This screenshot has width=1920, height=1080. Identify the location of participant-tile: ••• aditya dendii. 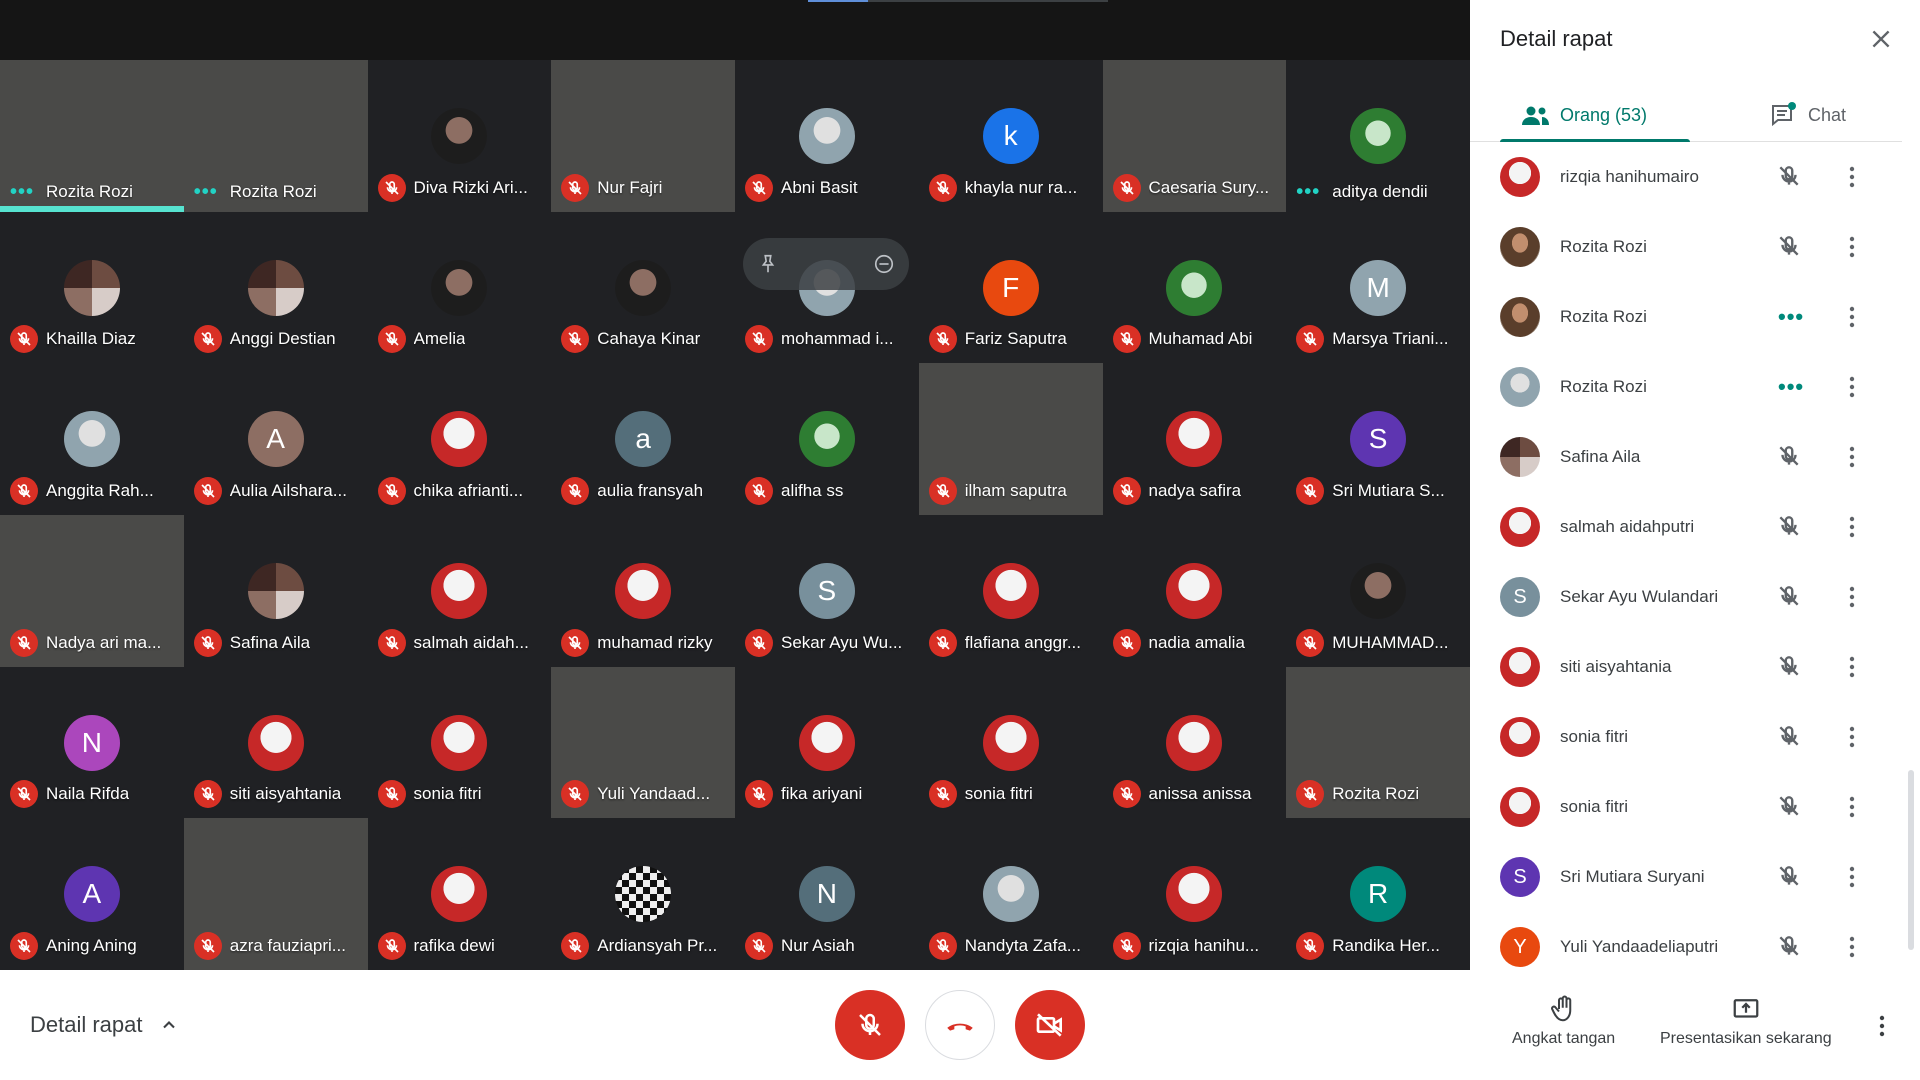
(1378, 136).